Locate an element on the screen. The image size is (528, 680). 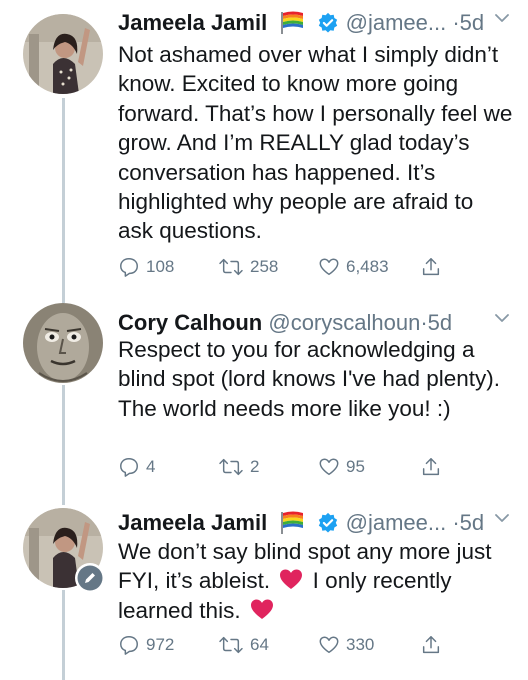
reply-button: 4 is located at coordinates (136, 467).